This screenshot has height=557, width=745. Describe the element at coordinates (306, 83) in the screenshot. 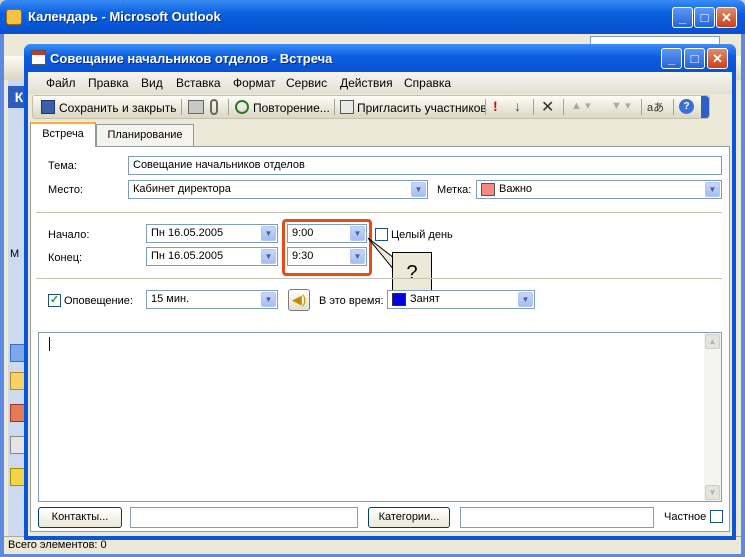

I see `menu-tools: Сервис` at that location.